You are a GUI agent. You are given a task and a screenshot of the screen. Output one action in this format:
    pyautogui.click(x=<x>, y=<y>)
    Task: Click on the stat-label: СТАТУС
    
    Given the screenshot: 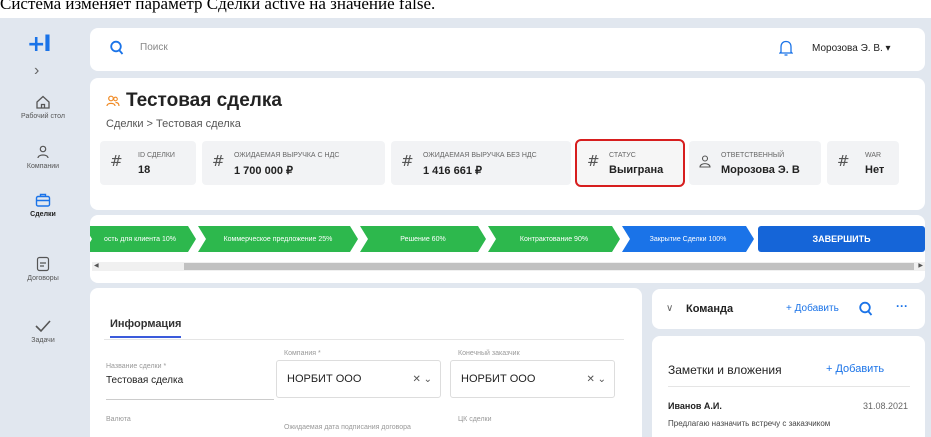 What is the action you would take?
    pyautogui.click(x=622, y=155)
    